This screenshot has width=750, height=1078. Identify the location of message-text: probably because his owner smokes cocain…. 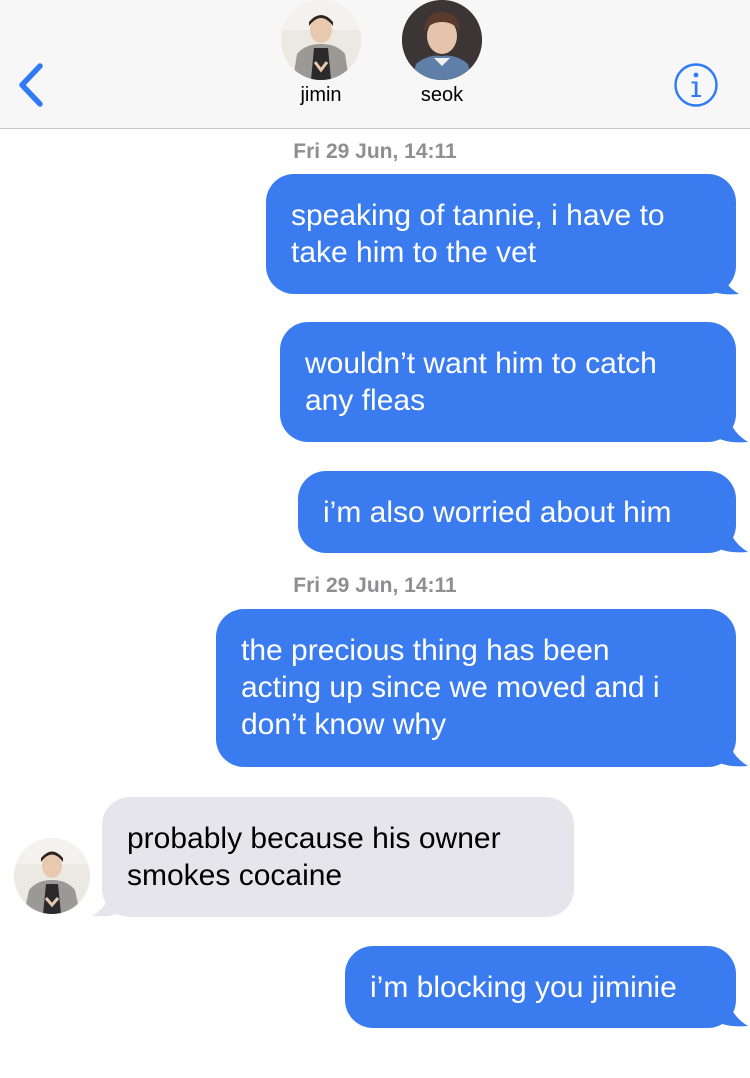
(314, 857).